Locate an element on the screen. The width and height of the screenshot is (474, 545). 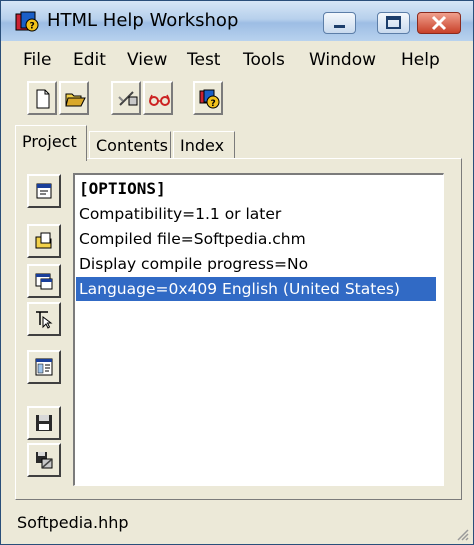
tab-project: Project is located at coordinates (51, 143).